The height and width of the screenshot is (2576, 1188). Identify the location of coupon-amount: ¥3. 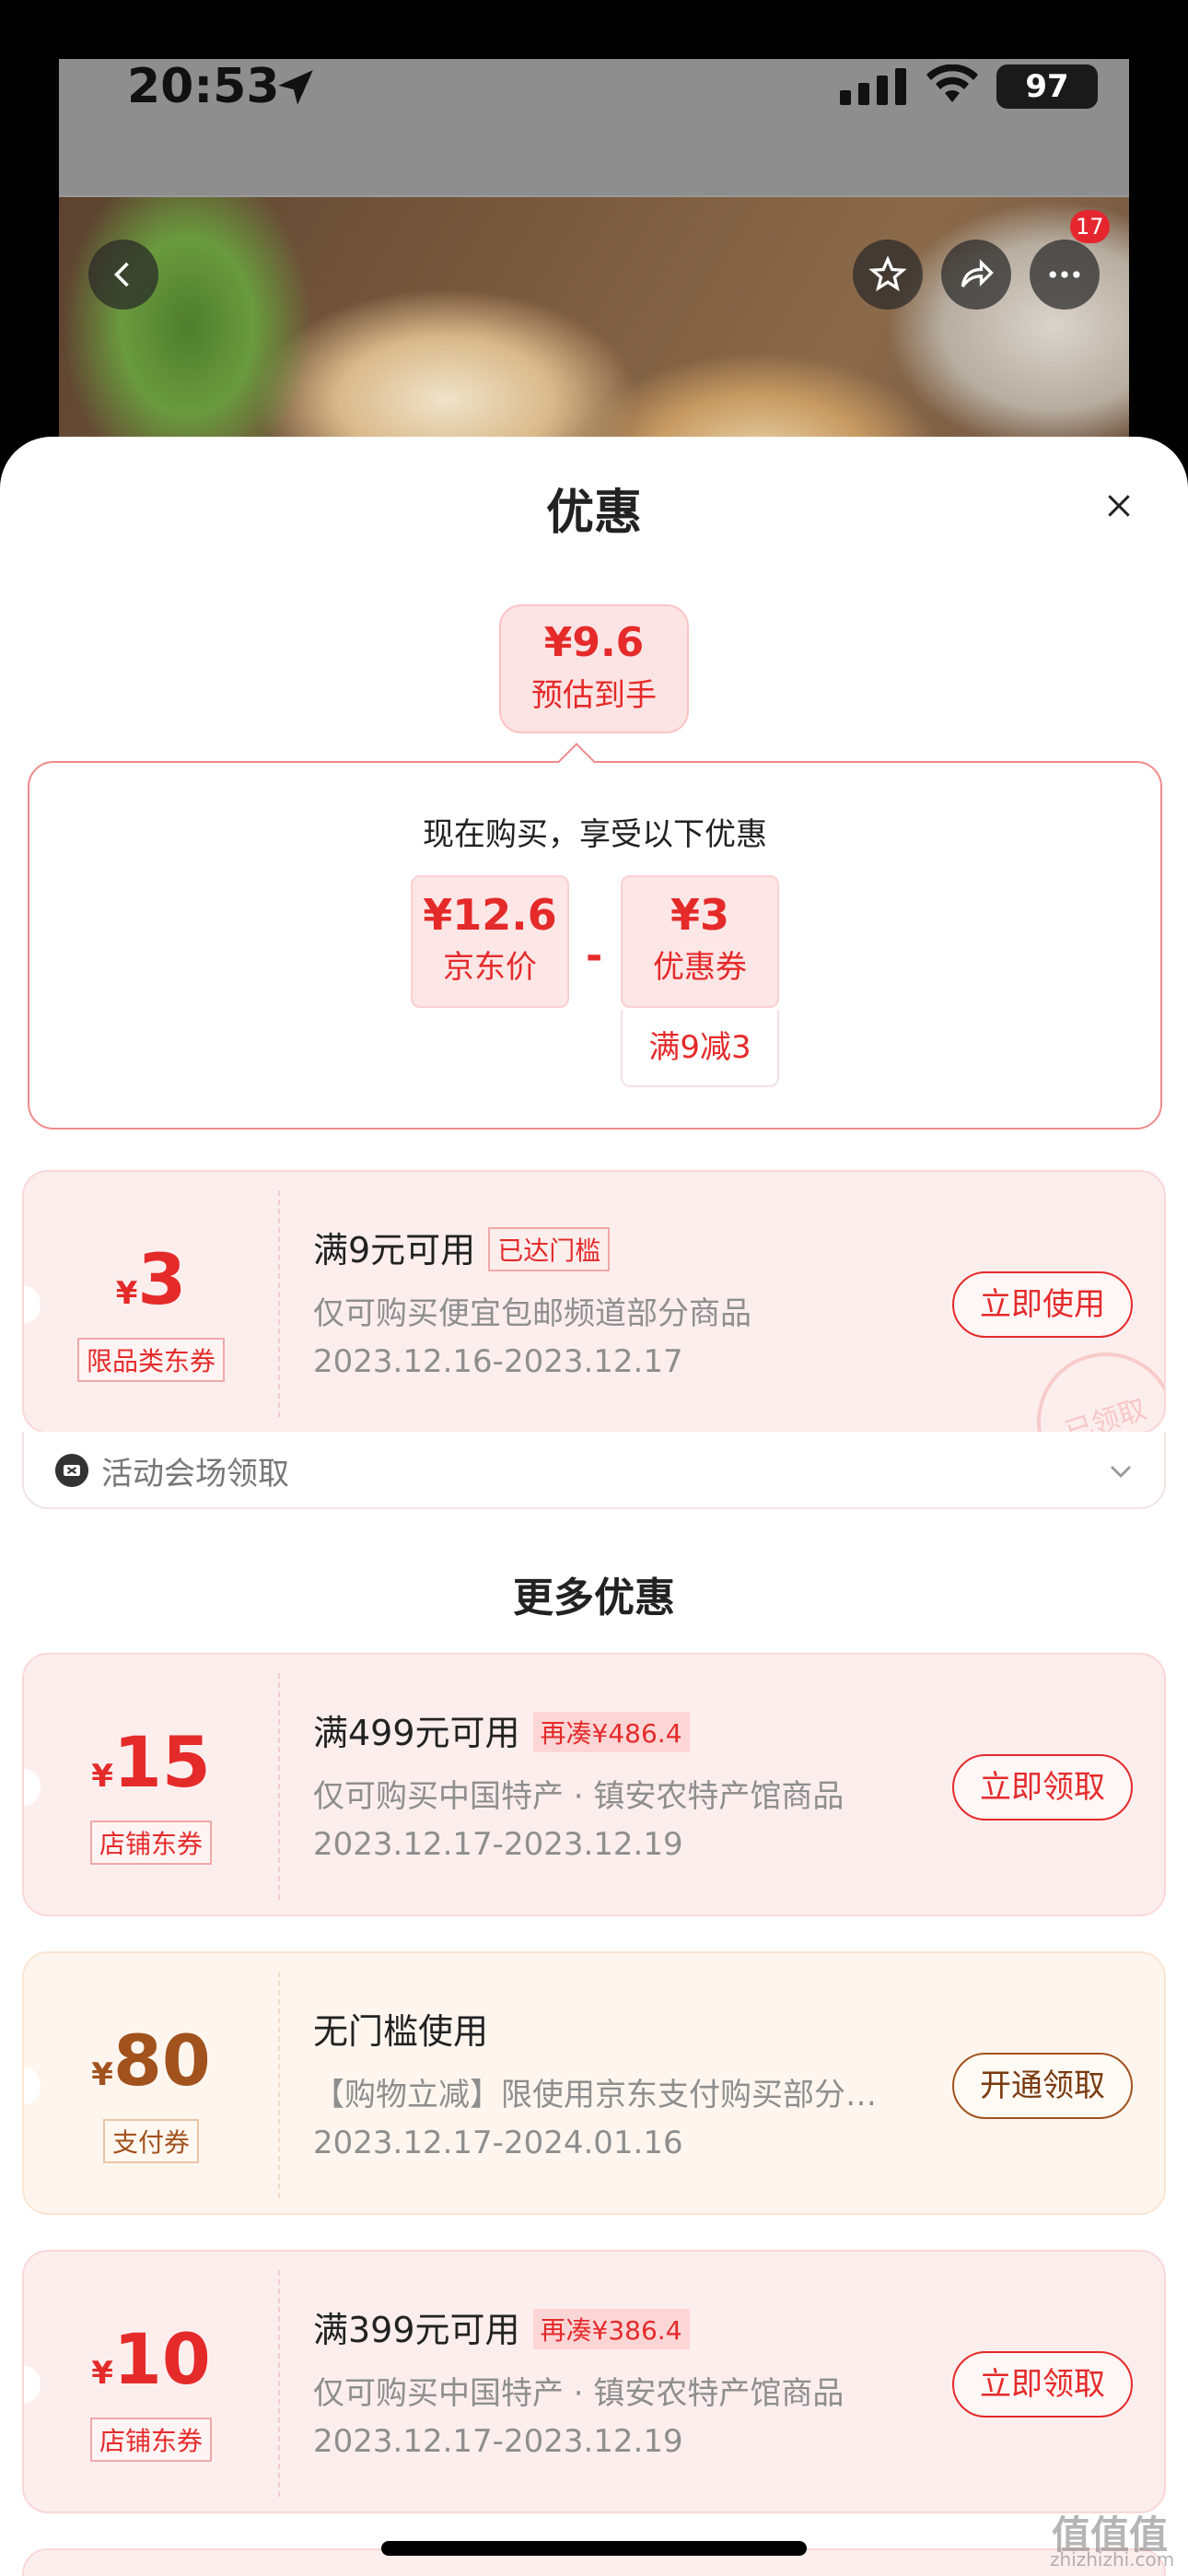
(151, 1279).